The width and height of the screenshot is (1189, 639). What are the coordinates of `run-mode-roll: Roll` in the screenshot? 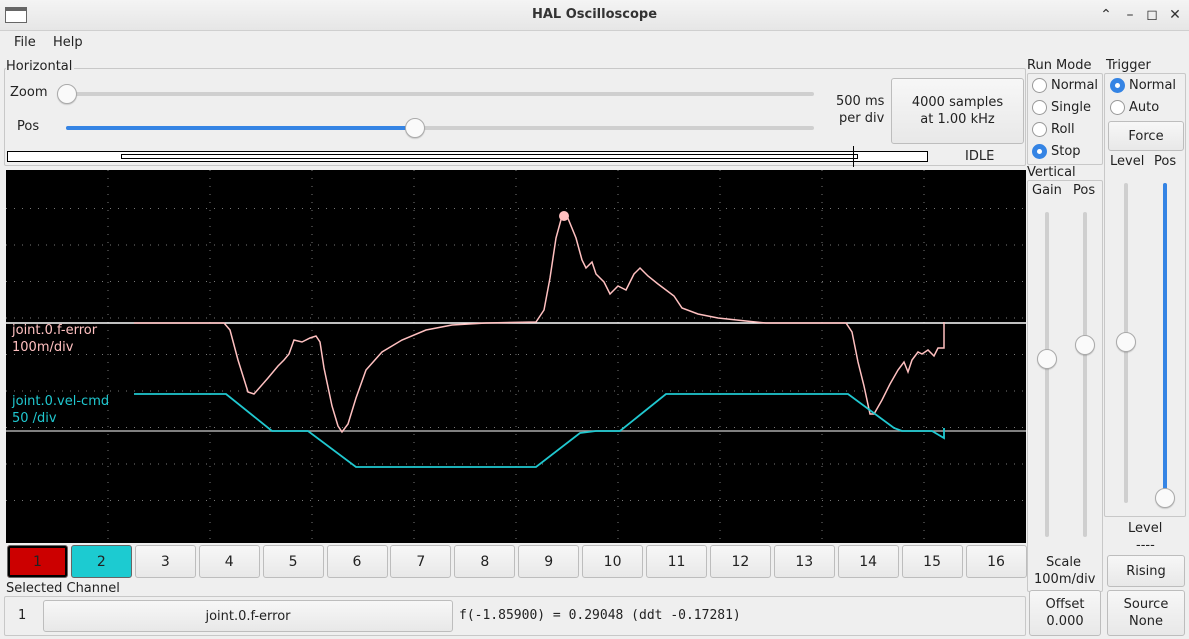 It's located at (1053, 129).